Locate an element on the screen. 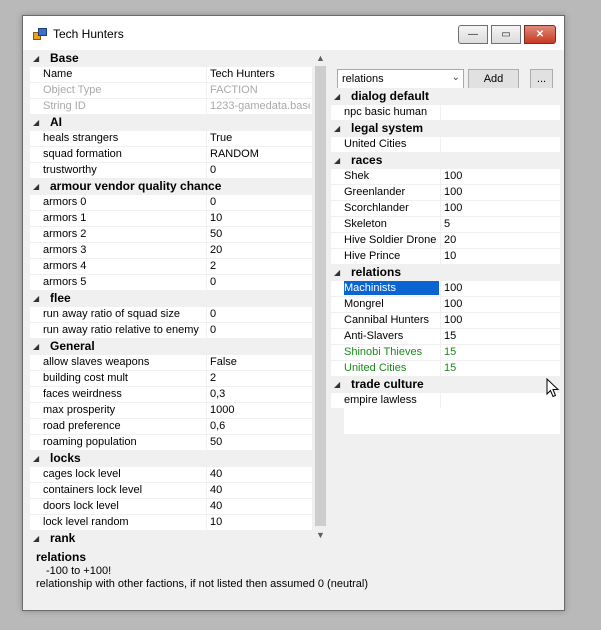 Image resolution: width=601 pixels, height=630 pixels. list-type-combo: relations ⌄ is located at coordinates (400, 79).